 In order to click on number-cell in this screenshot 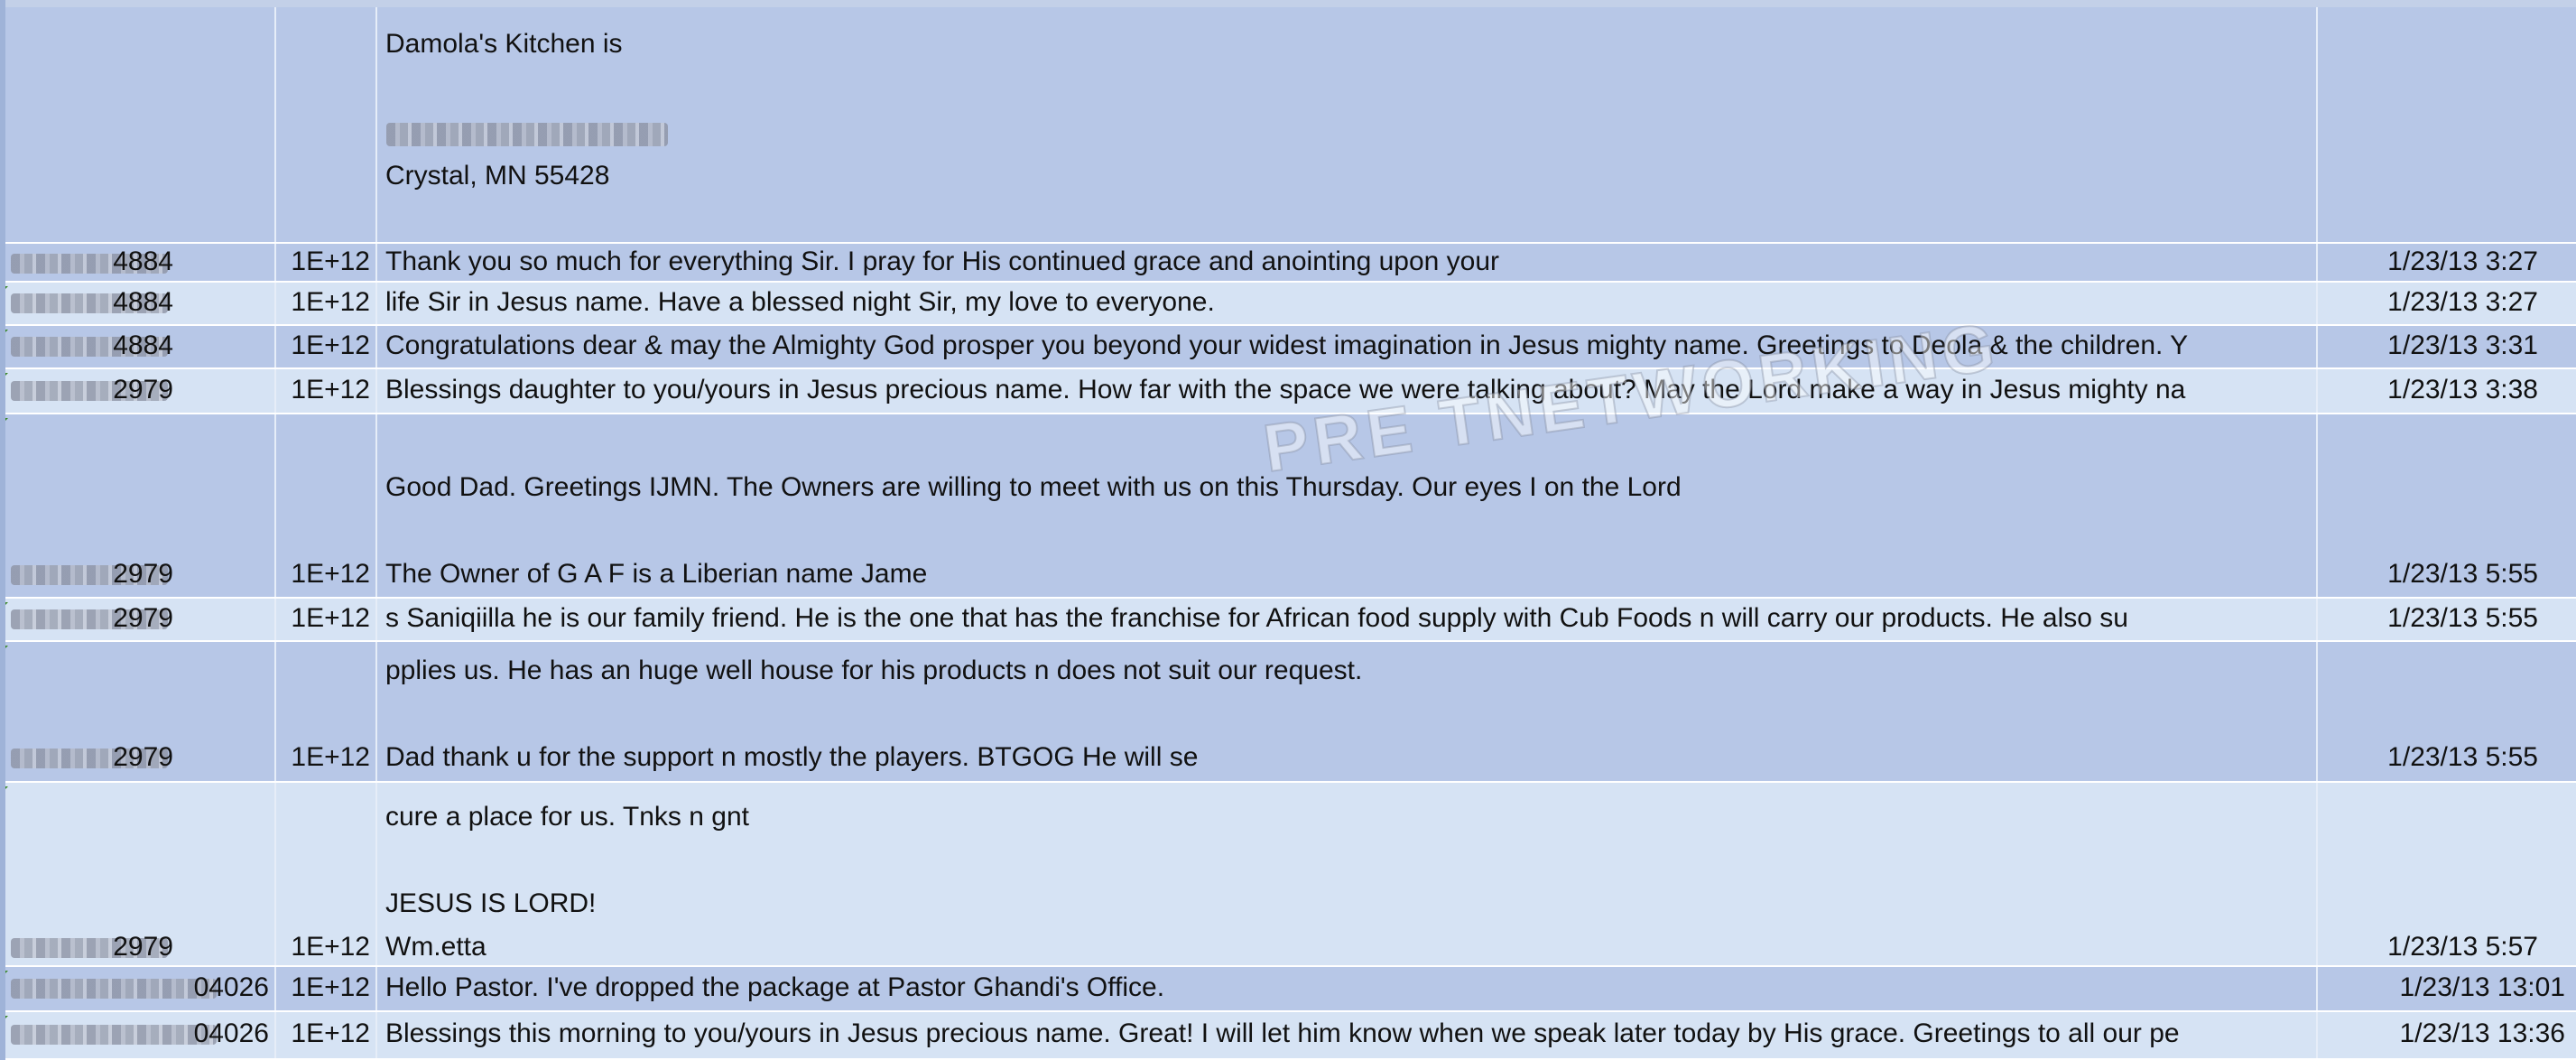, I will do `click(326, 125)`.